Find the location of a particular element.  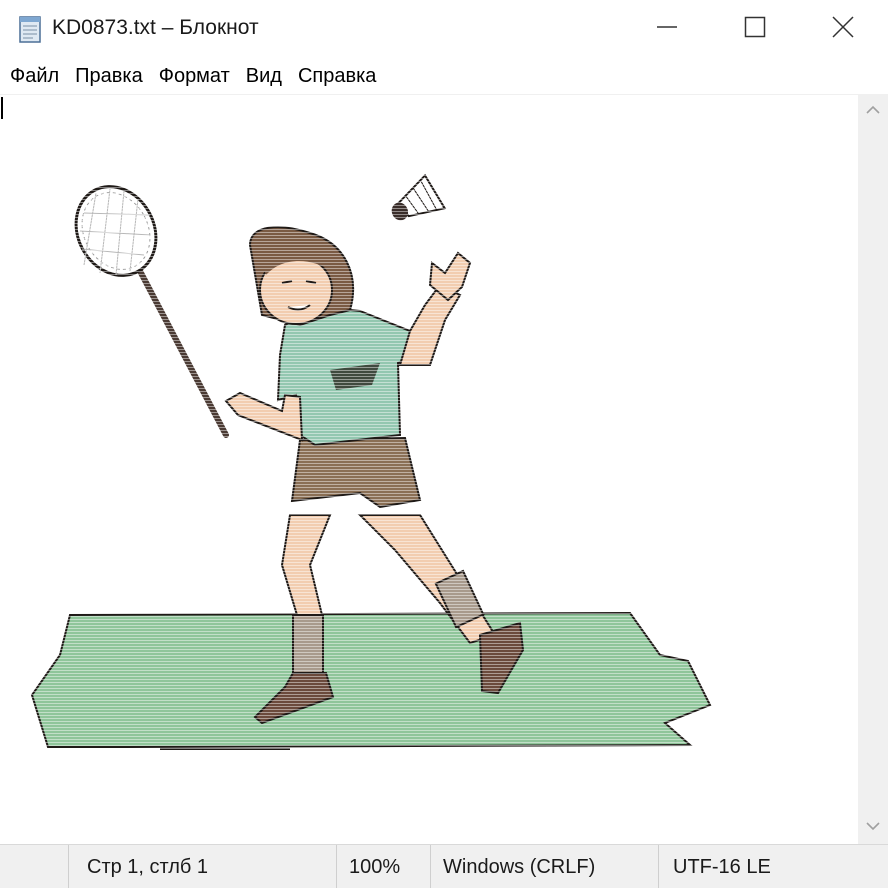

minimize-icon is located at coordinates (667, 29).